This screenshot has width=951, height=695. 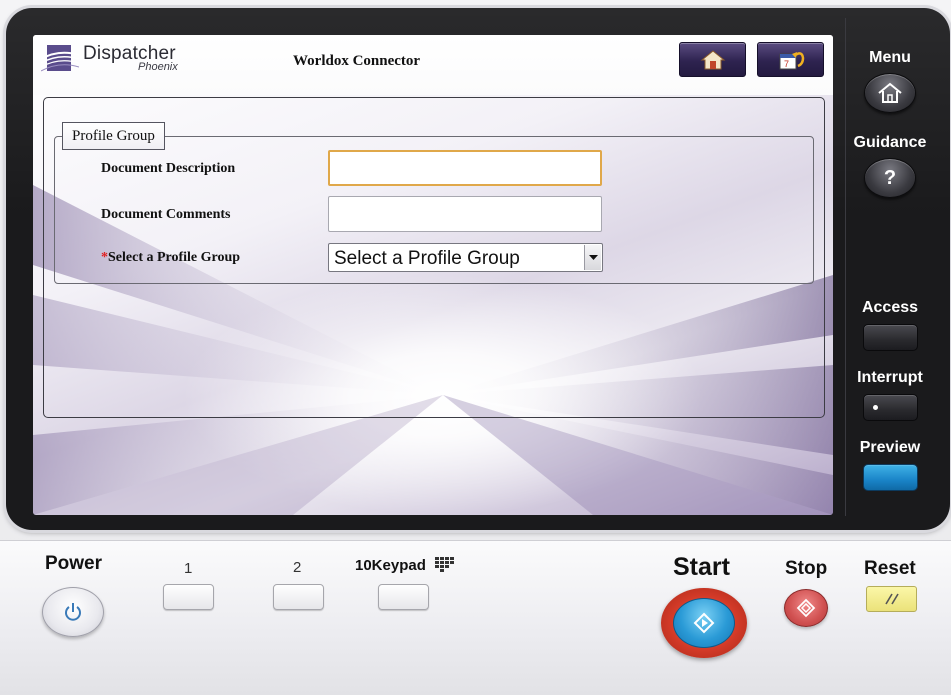 I want to click on stop-diamond-icon, so click(x=806, y=608).